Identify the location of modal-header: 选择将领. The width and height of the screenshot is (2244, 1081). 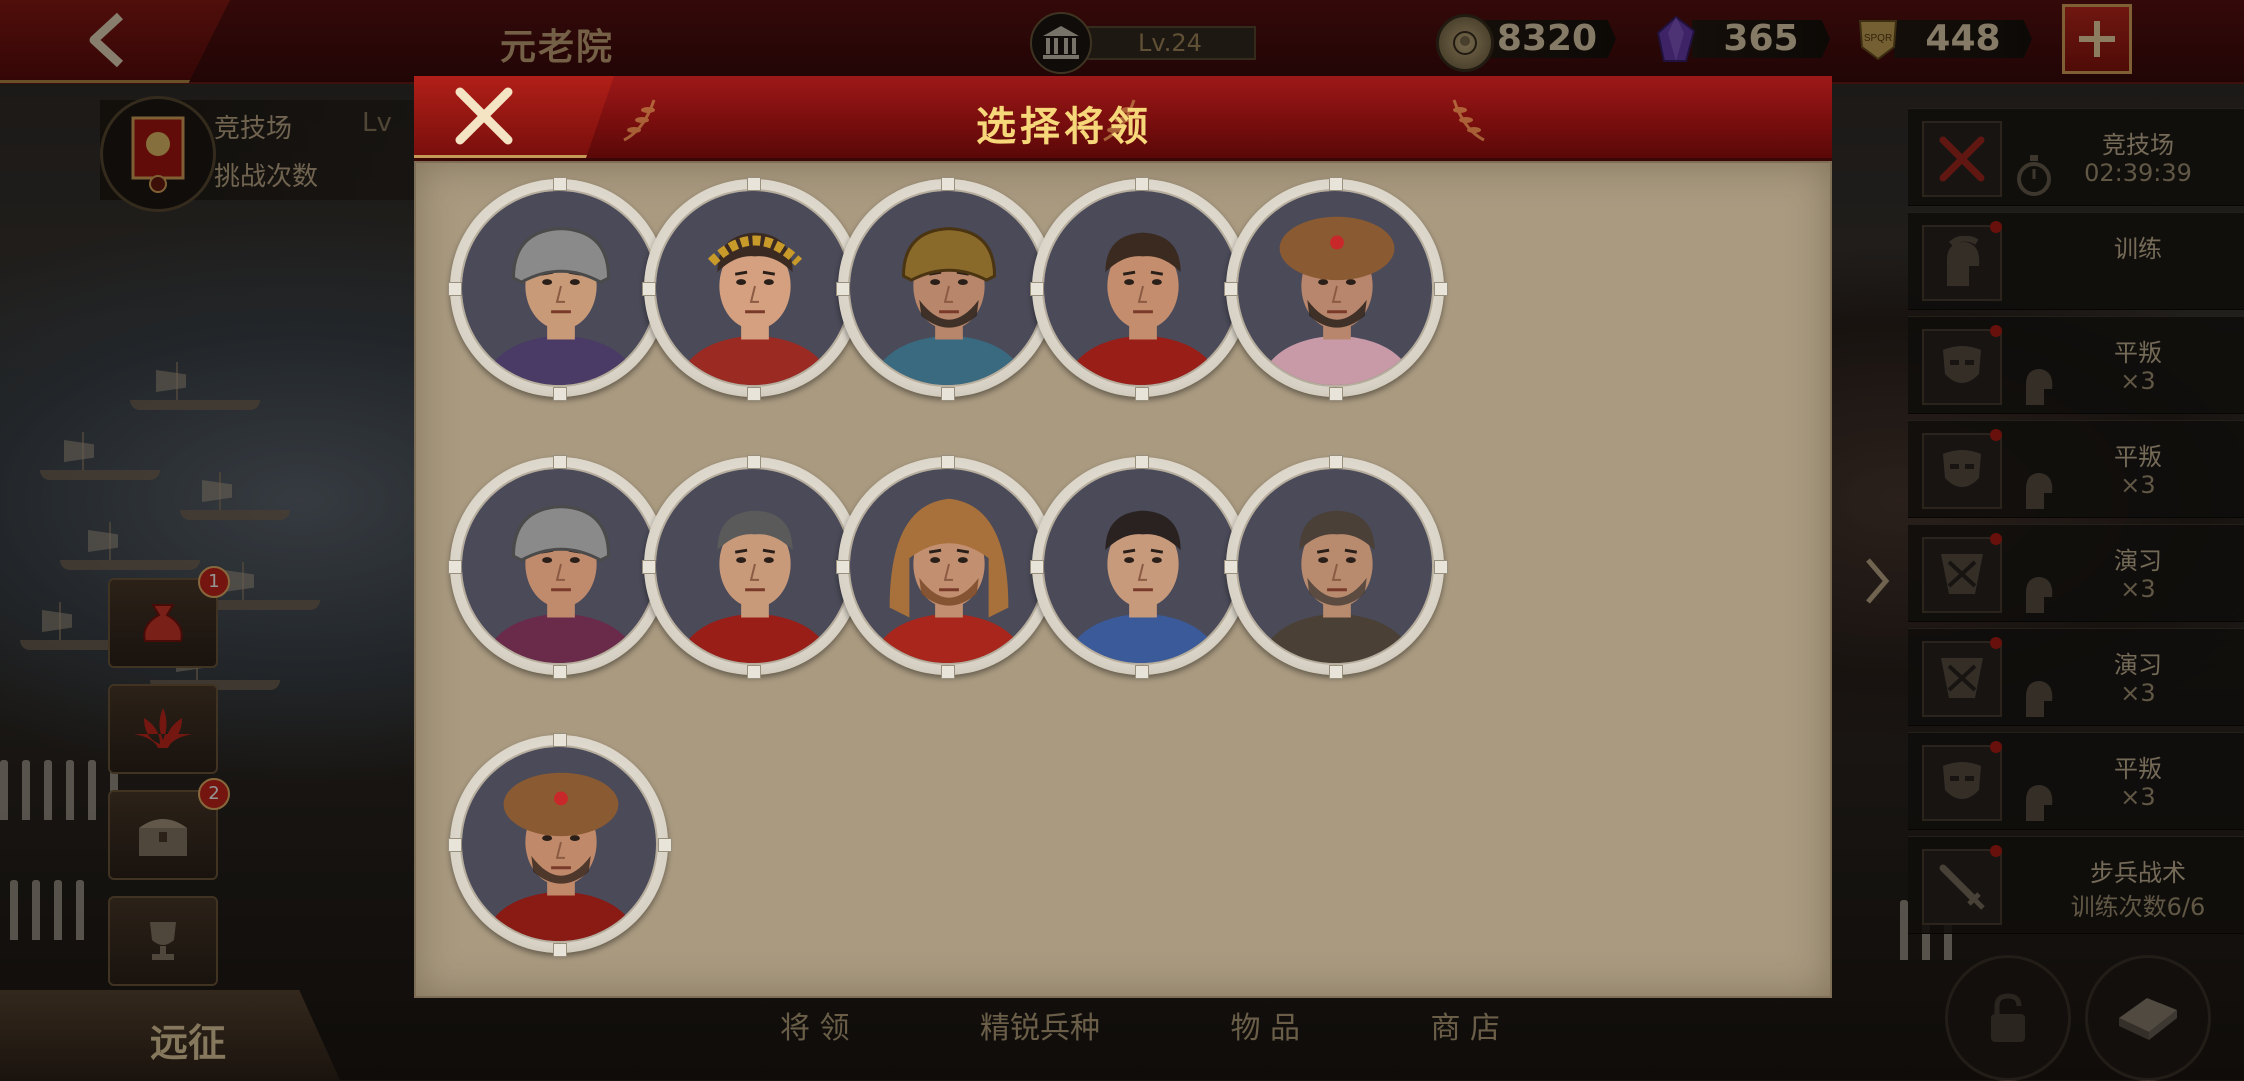
(1123, 118).